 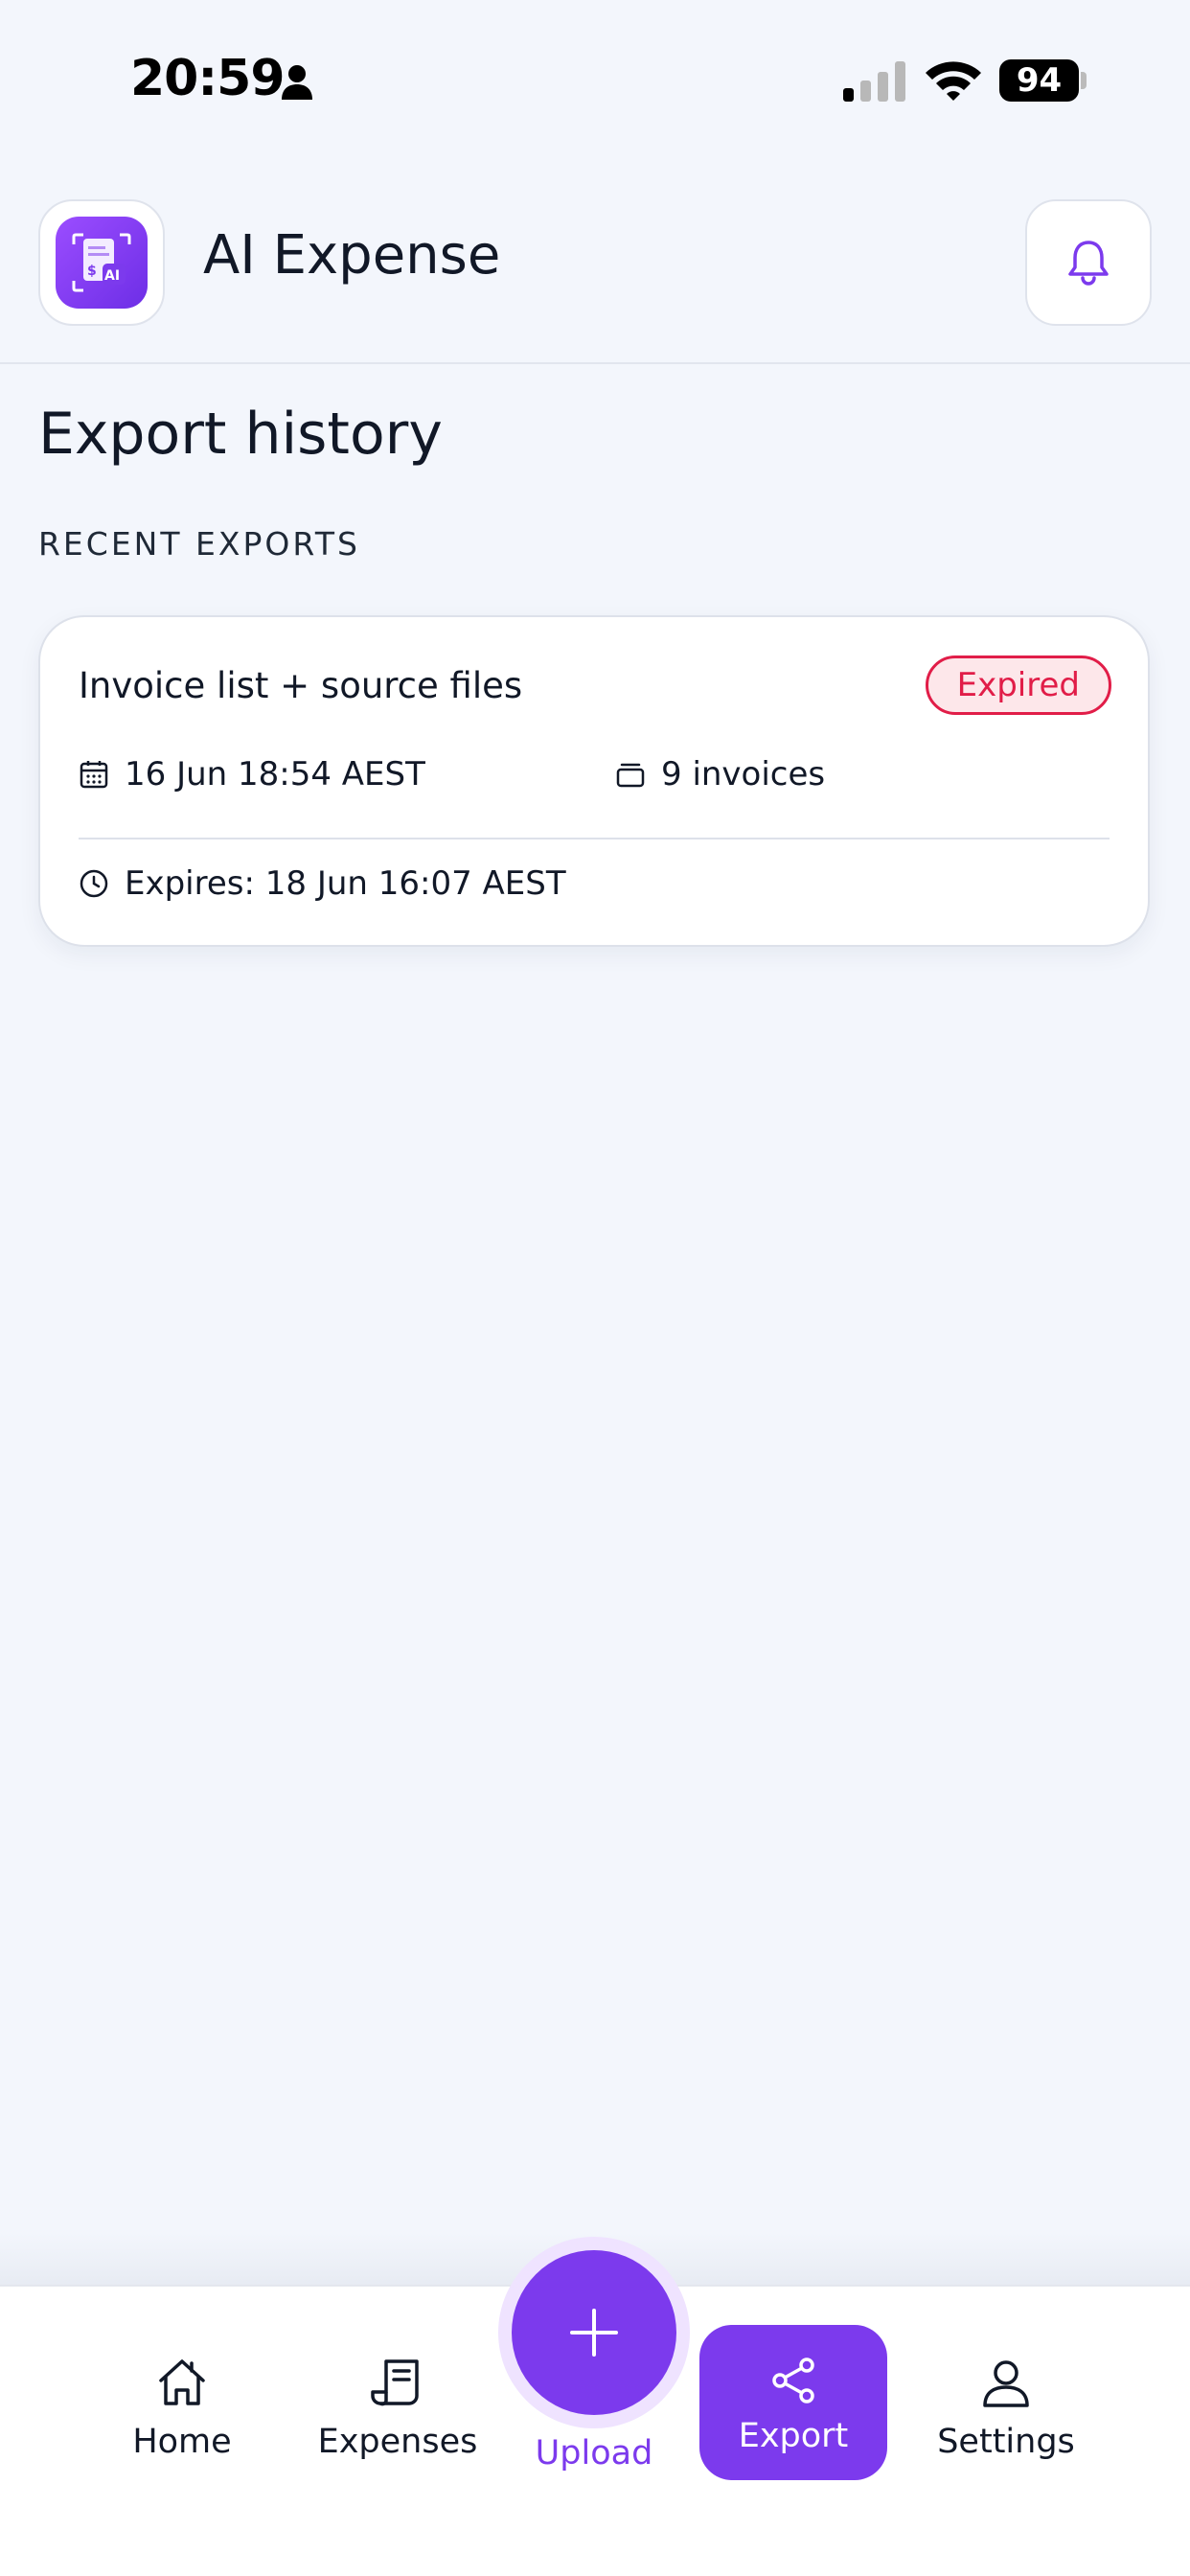 I want to click on app-header: $ AI AI Expense, so click(x=595, y=263).